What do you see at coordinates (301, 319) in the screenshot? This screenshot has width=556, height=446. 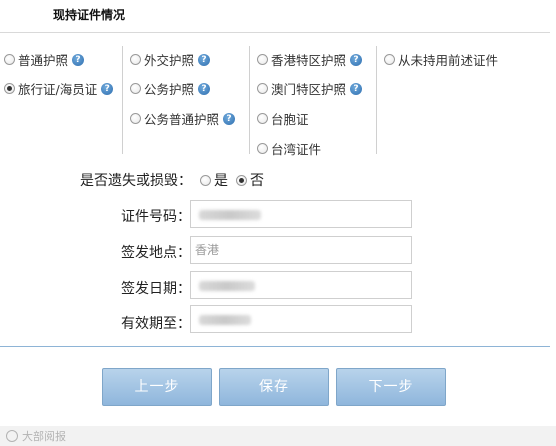 I see `valid-until-input` at bounding box center [301, 319].